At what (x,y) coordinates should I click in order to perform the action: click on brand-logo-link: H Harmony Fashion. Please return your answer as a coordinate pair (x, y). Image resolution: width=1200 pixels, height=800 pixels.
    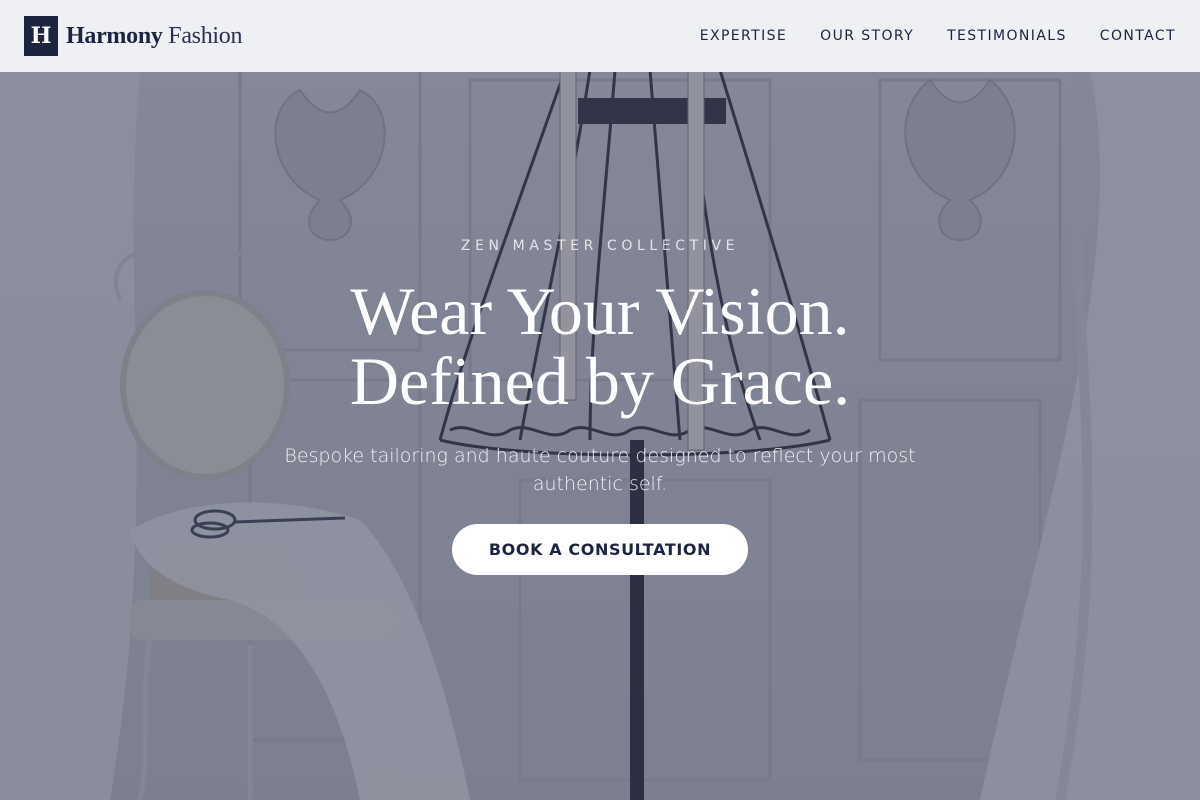
    Looking at the image, I should click on (133, 36).